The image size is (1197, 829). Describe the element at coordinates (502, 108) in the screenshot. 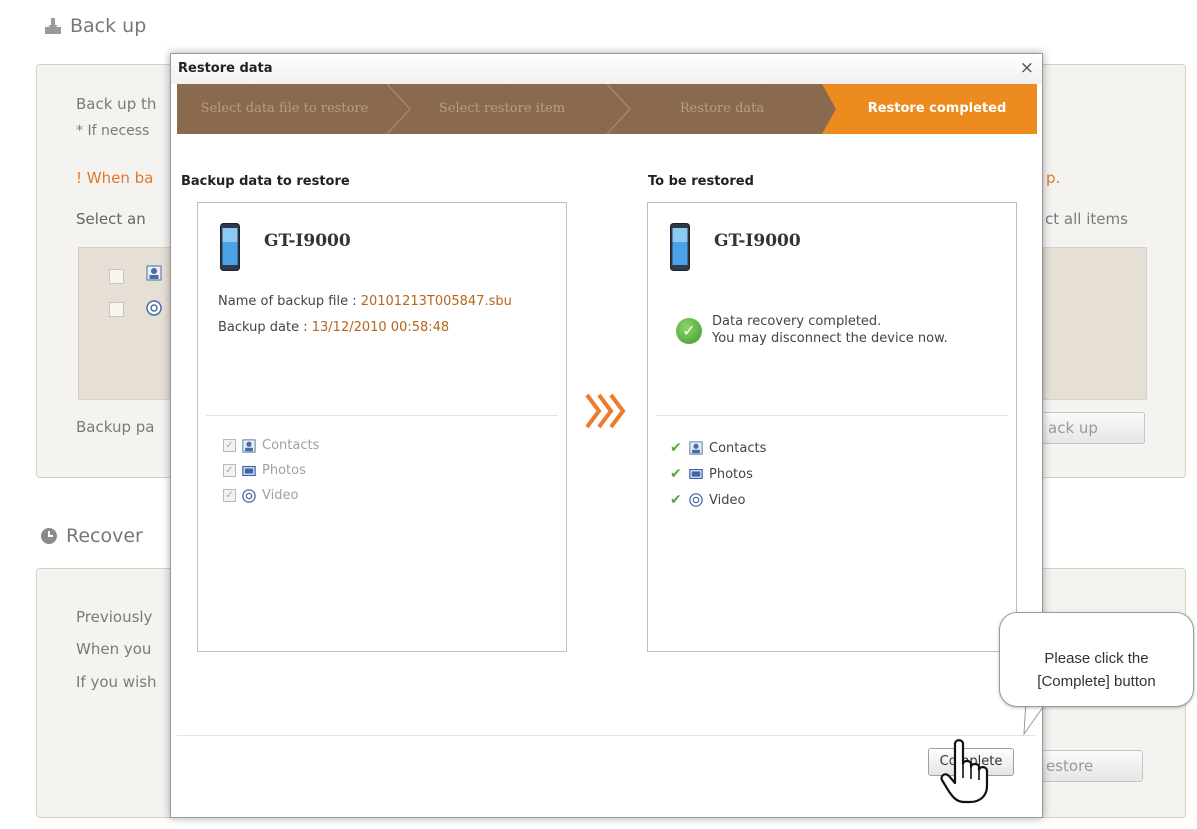

I see `step-select-item: Select restore item` at that location.